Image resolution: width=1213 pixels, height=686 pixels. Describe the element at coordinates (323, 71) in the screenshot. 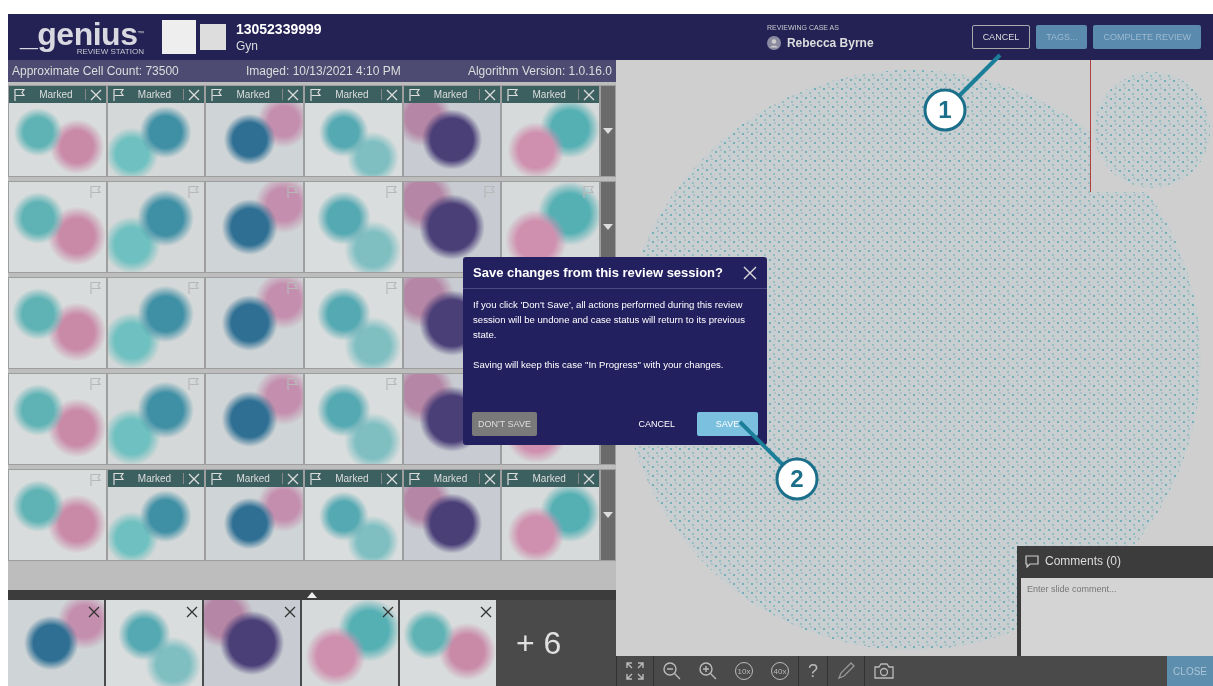

I see `imaged-date: Imaged: 10/13/2021 4:10 PM` at that location.